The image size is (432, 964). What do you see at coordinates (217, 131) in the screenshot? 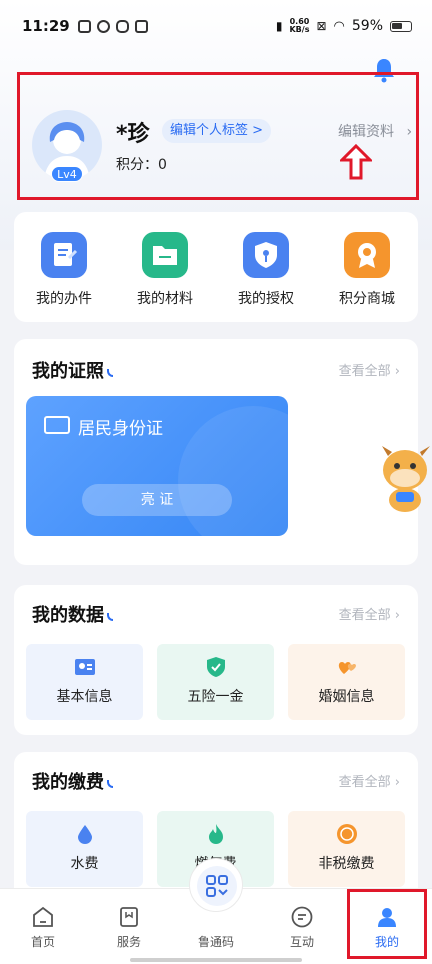
I see `edit-tag-button: 编辑个人标签 >` at bounding box center [217, 131].